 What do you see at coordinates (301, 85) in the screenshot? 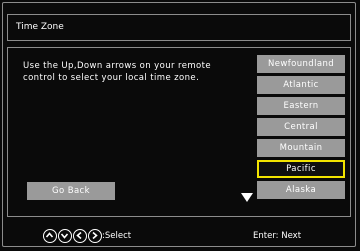
I see `time-zone-option-atlantic: Atlantic` at bounding box center [301, 85].